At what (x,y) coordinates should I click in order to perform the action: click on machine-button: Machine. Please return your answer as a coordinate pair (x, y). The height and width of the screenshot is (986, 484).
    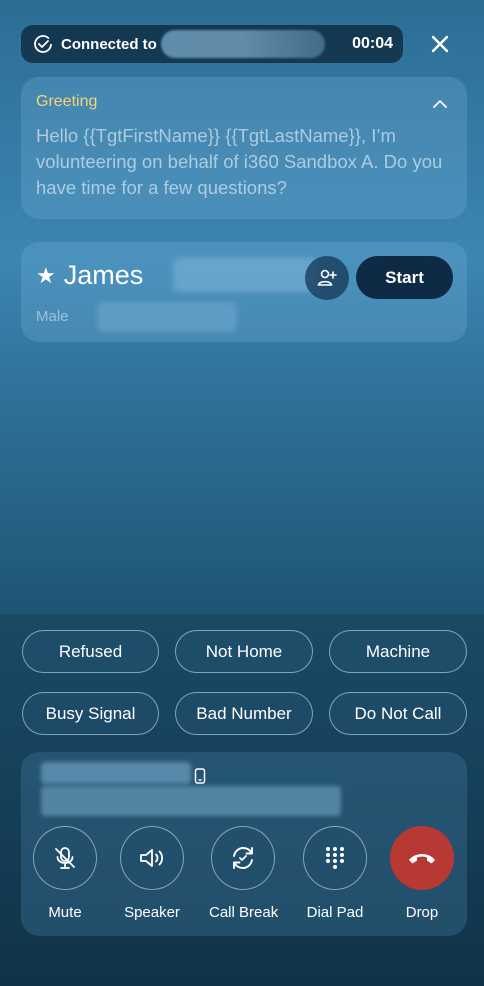
    Looking at the image, I should click on (398, 651).